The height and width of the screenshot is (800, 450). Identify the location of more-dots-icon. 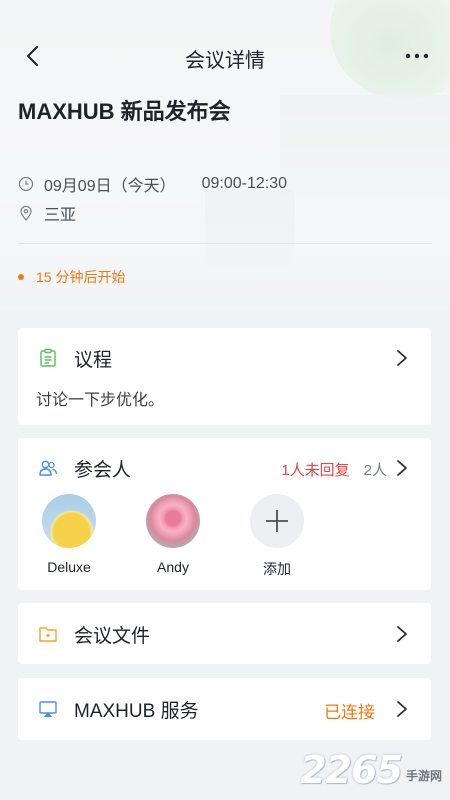
(417, 56).